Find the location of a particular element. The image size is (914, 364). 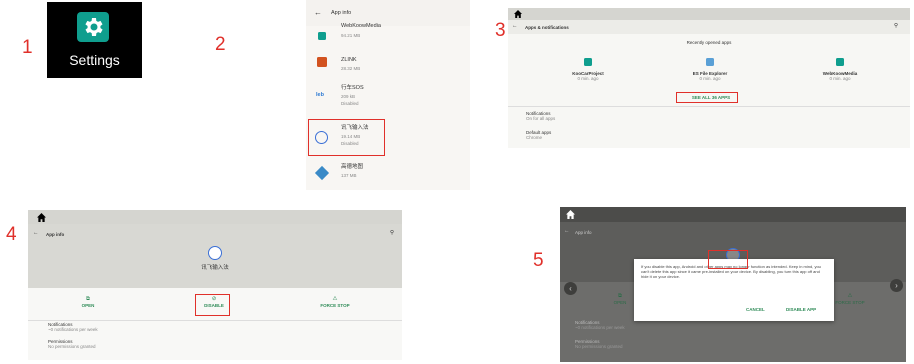

step-number-1: 1 is located at coordinates (27, 47).